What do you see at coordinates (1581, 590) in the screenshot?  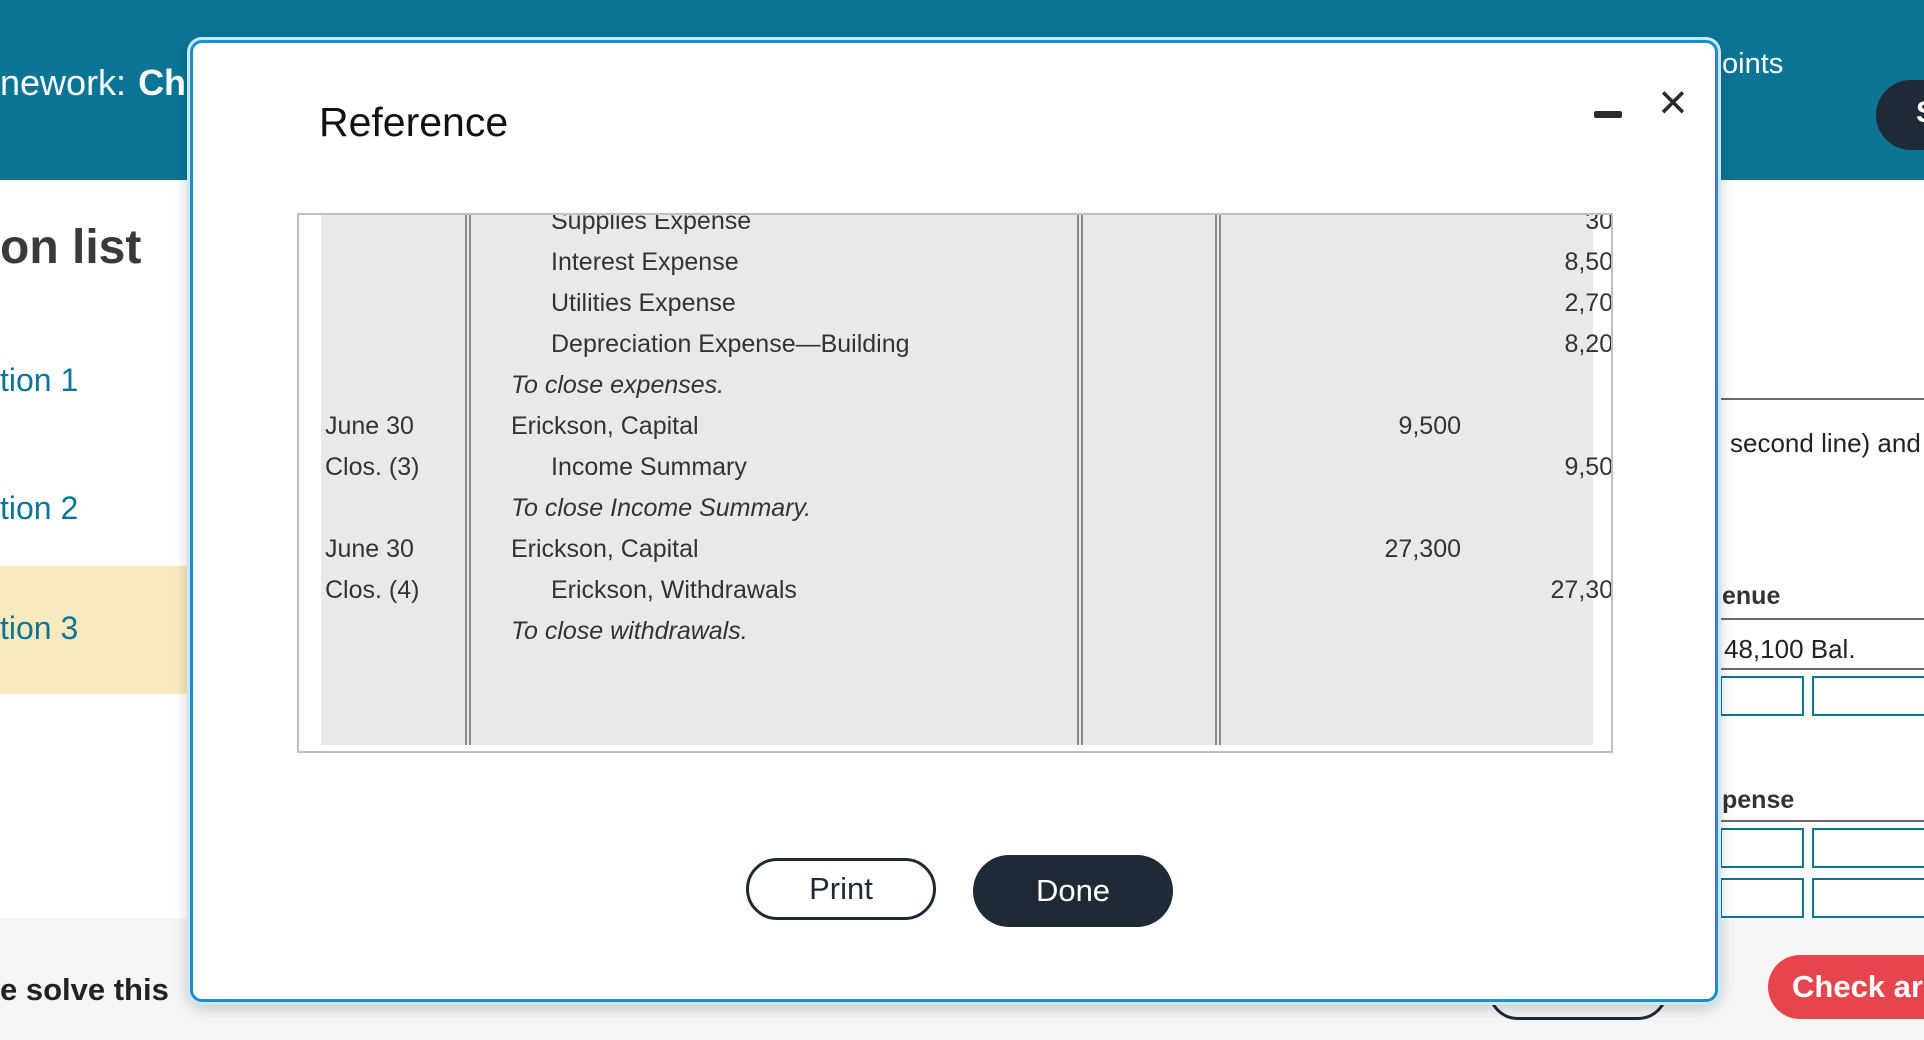 I see `credit-amount: 27,300` at bounding box center [1581, 590].